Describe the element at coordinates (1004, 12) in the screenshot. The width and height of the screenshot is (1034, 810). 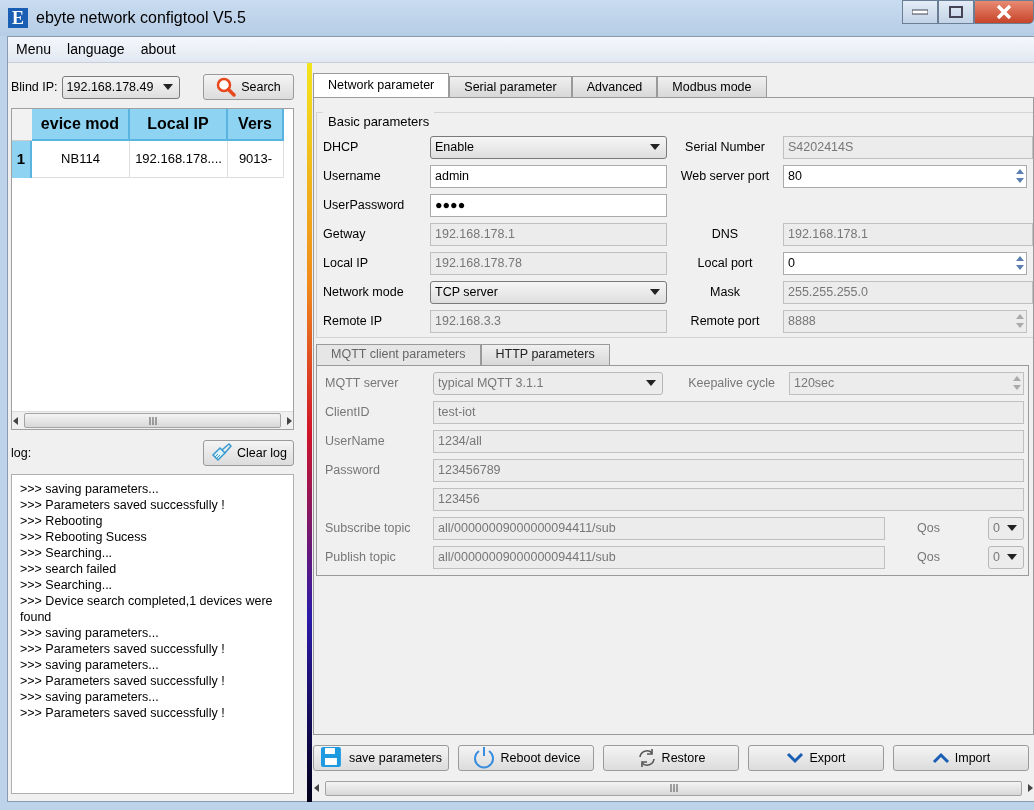
I see `close-button` at that location.